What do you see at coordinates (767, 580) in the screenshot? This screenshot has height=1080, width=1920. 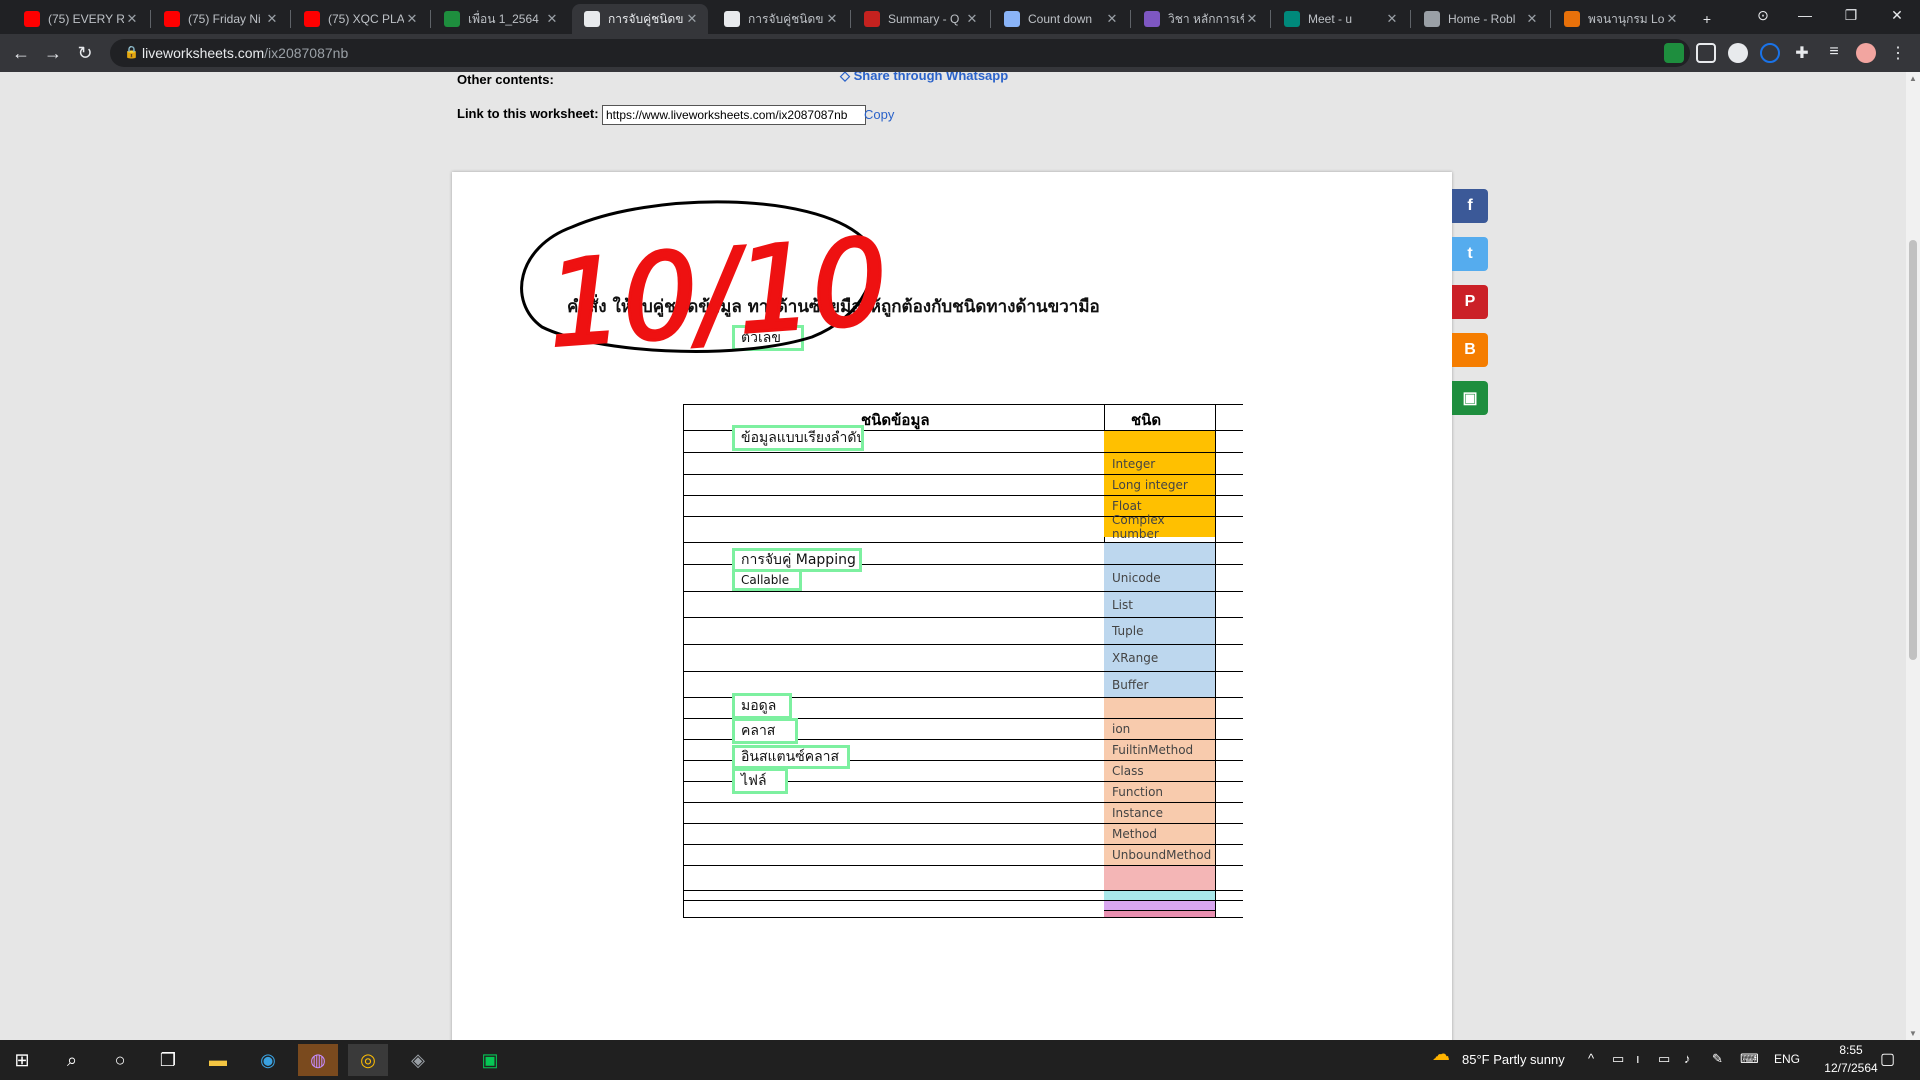 I see `answer-box: Callable` at bounding box center [767, 580].